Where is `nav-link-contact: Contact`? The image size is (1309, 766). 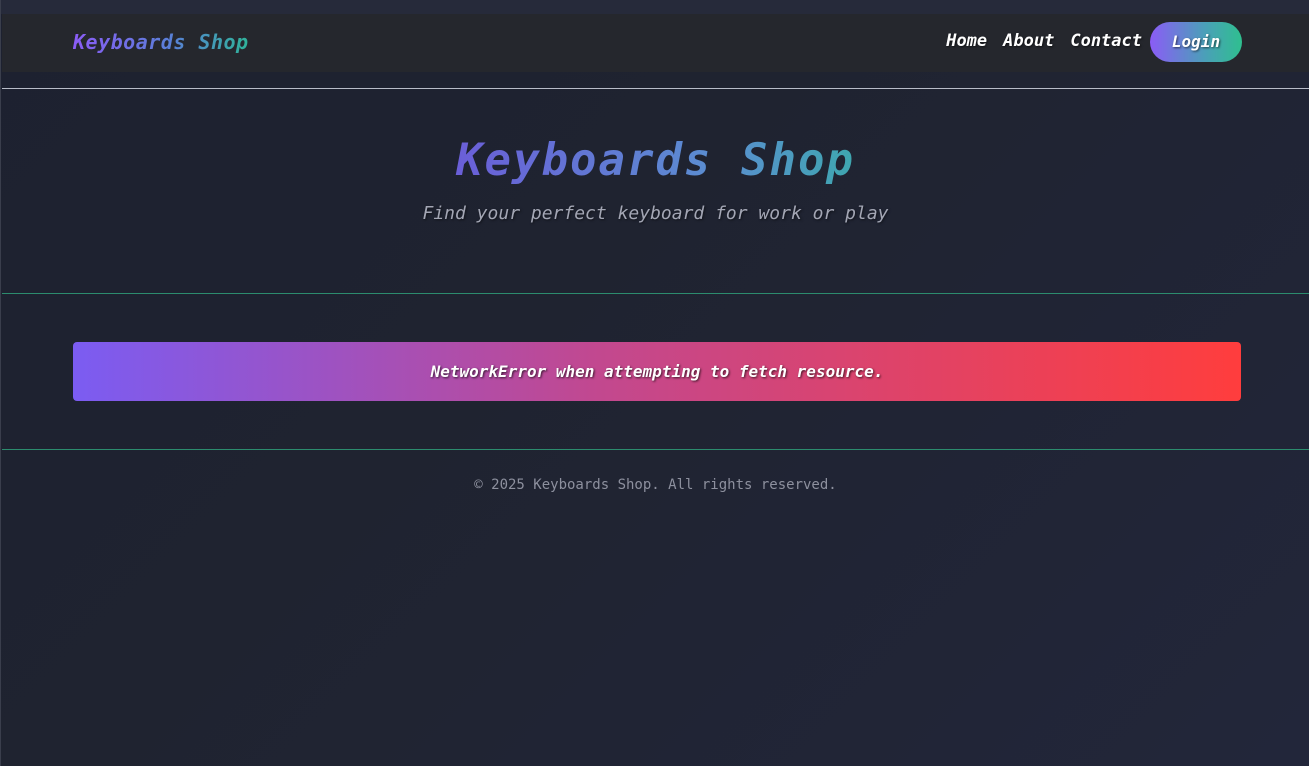
nav-link-contact: Contact is located at coordinates (1106, 41).